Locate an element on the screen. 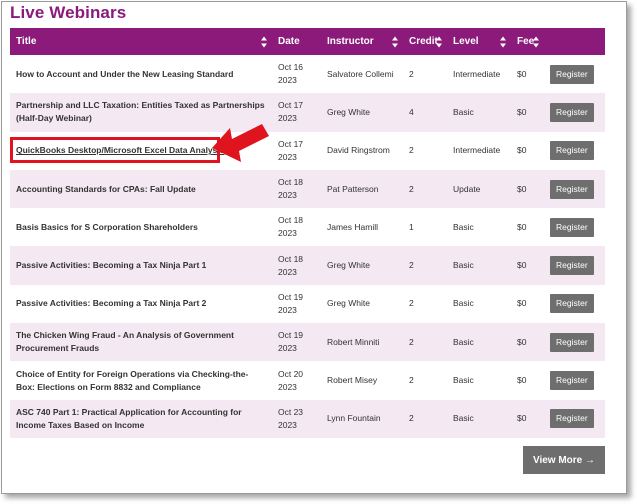 The width and height of the screenshot is (637, 504). red-arrow-icon is located at coordinates (240, 143).